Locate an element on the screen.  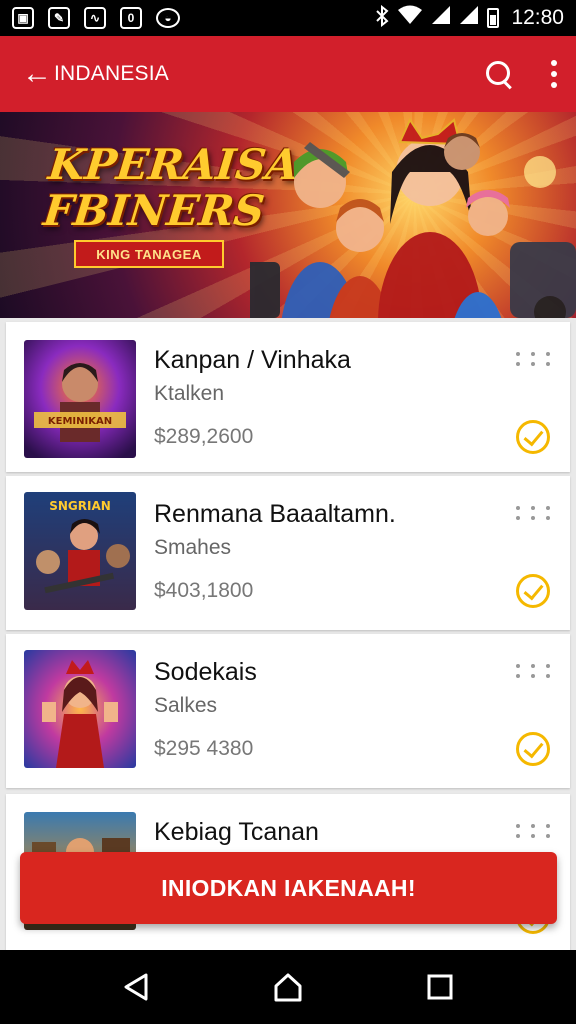
item-price: $289,2600 is located at coordinates (204, 436).